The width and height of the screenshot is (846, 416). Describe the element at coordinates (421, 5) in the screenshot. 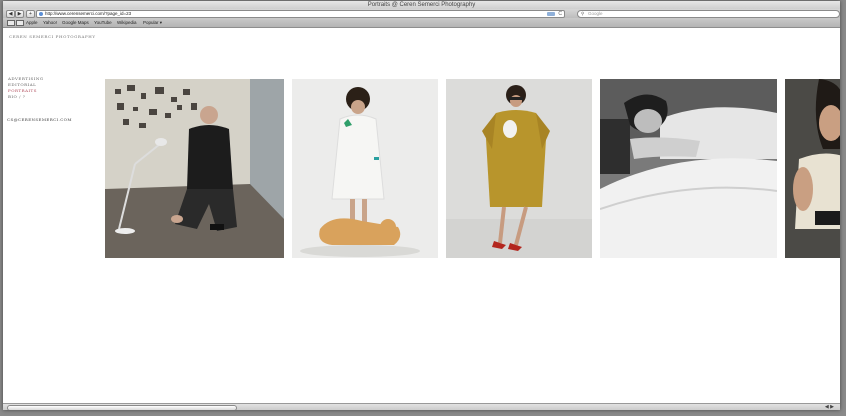

I see `window-title: Portraits @ Ceren Semerci Photography` at that location.